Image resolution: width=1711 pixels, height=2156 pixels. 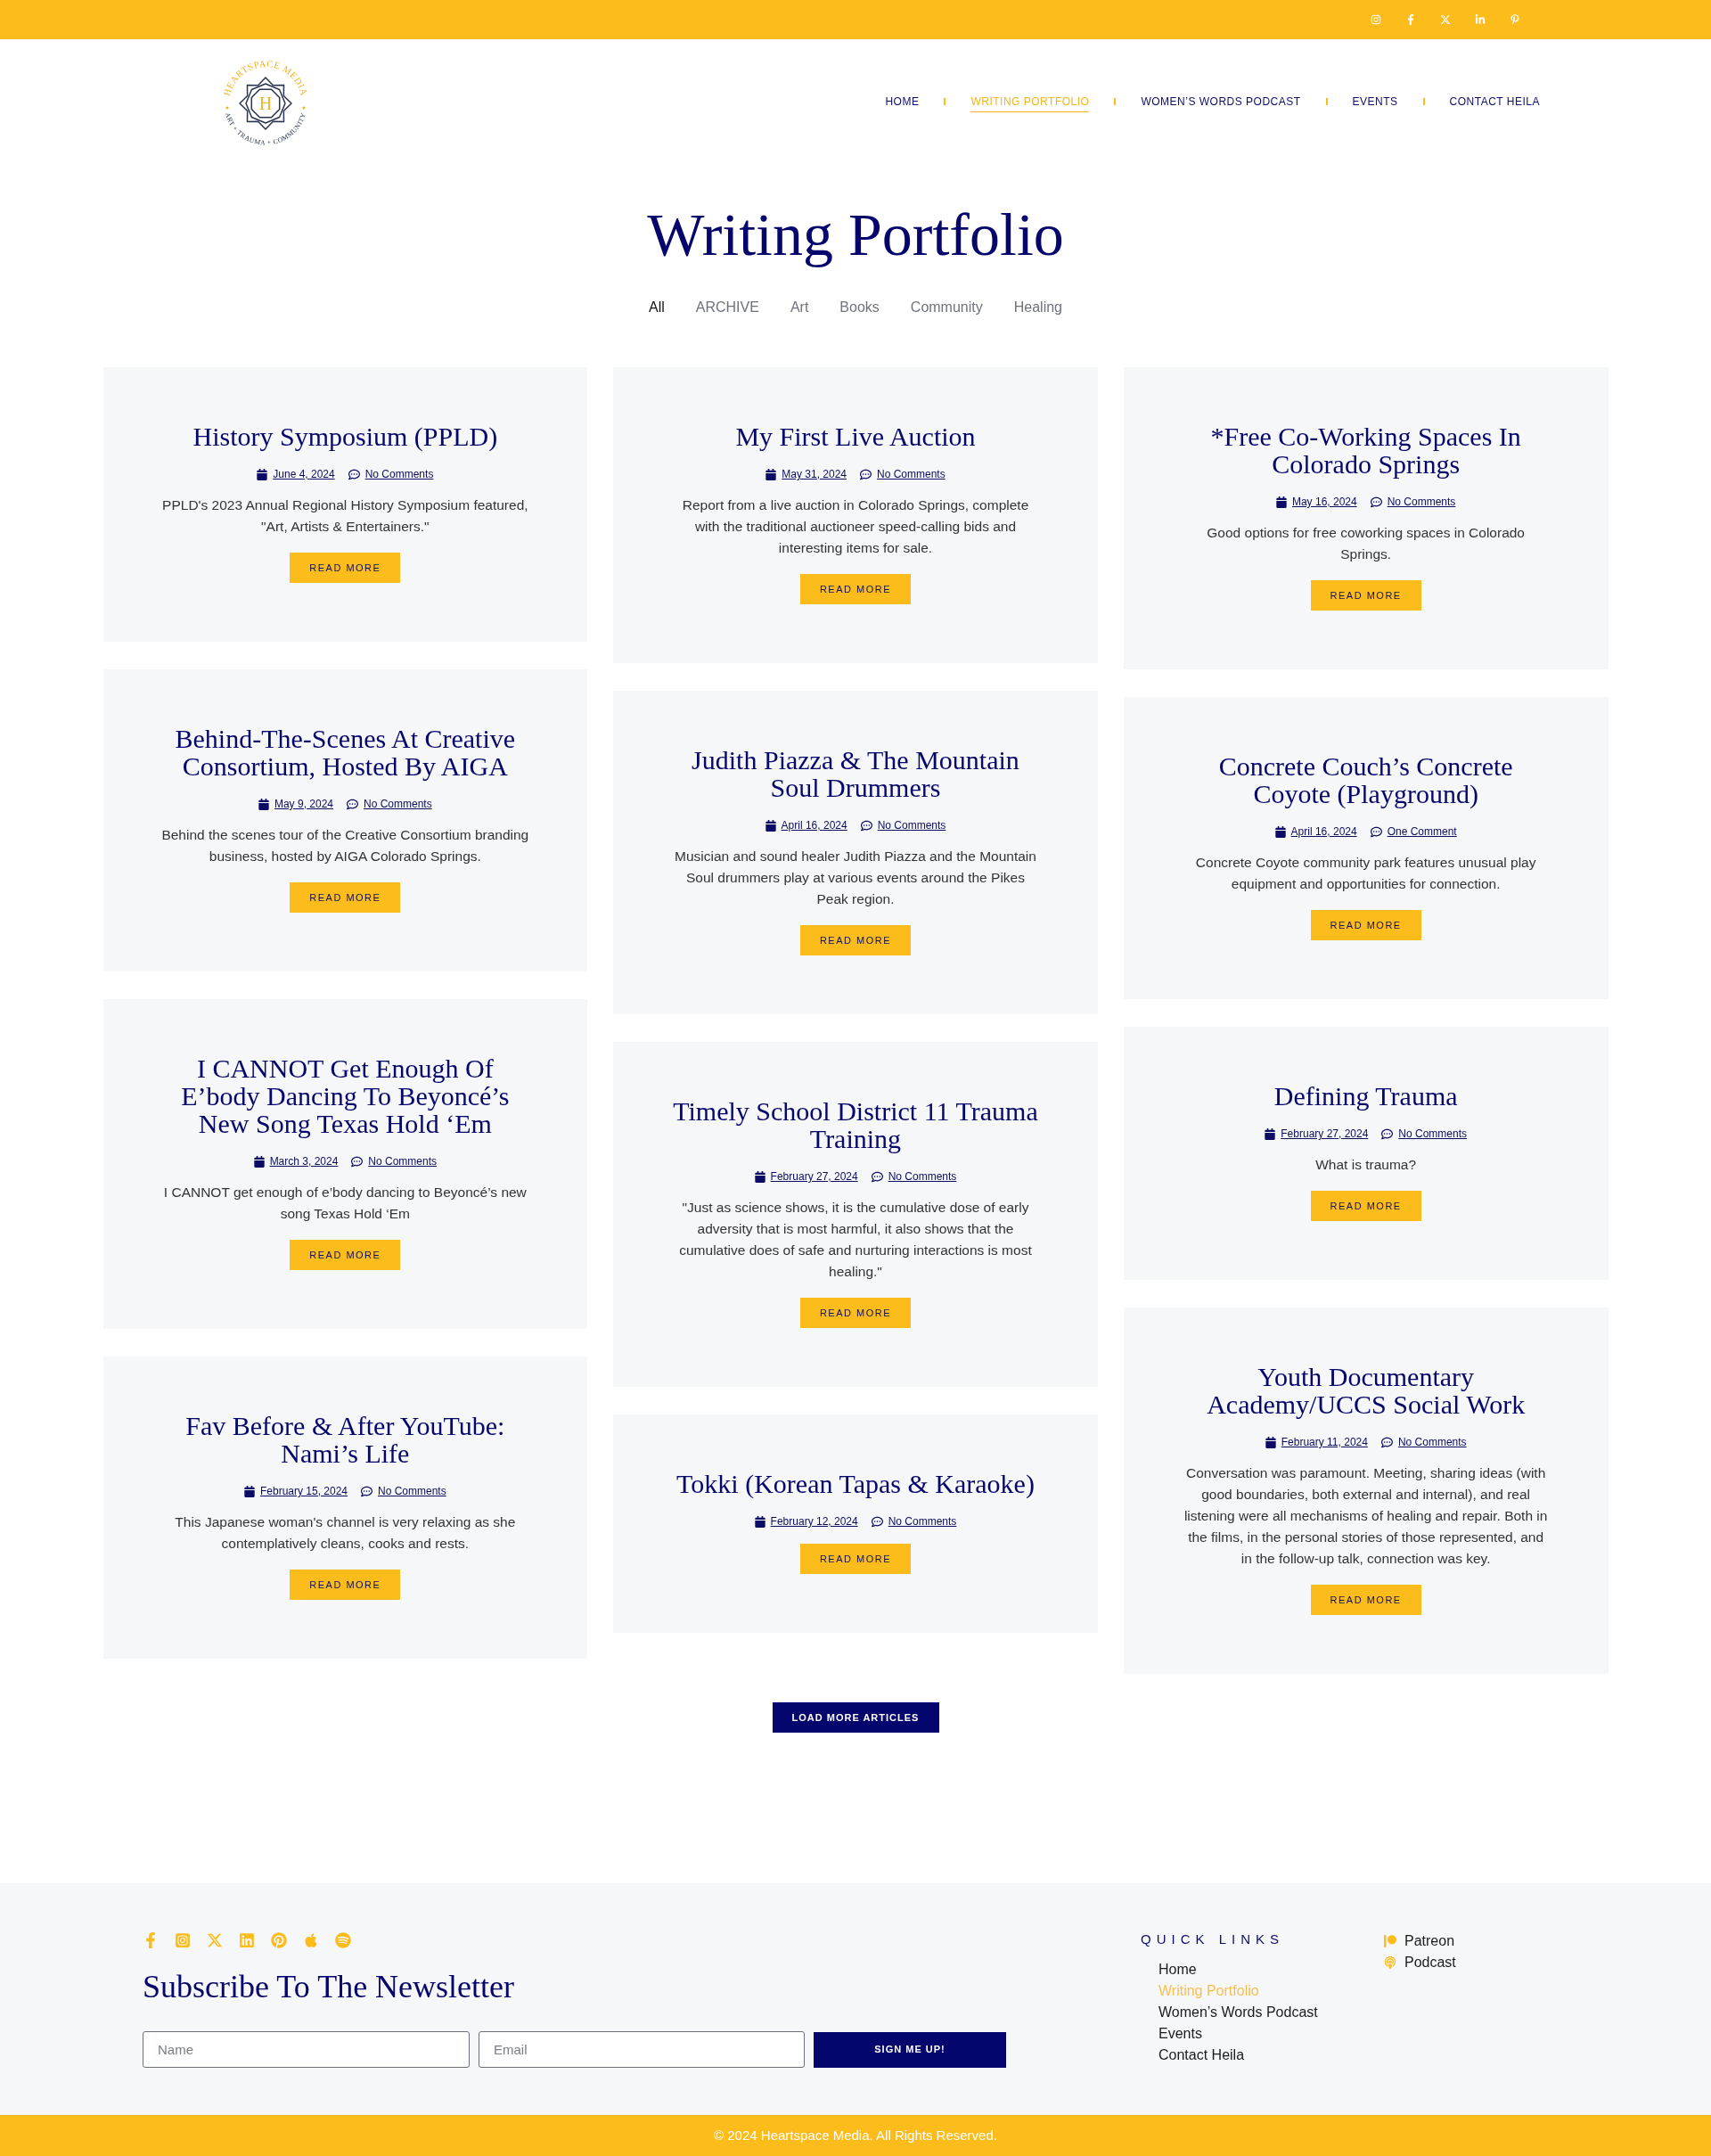 I want to click on post-title: I CANNOT Get Enough Of E’body Dancing To Beyoncé’s New Song Texas Hold ‘Em, so click(x=345, y=1095).